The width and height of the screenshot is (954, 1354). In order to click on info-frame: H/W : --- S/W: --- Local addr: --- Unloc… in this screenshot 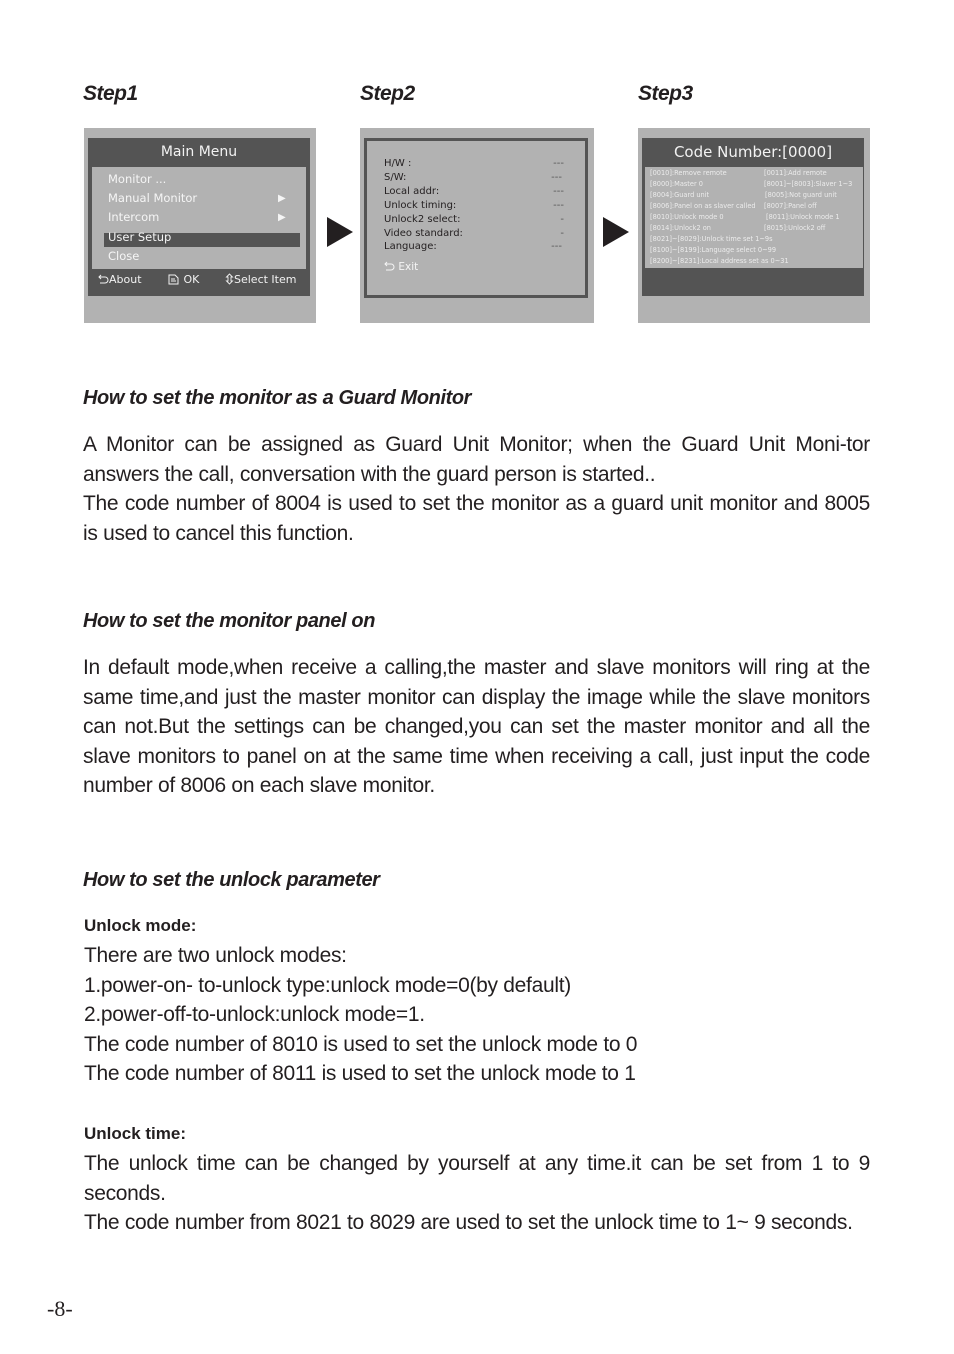, I will do `click(476, 218)`.